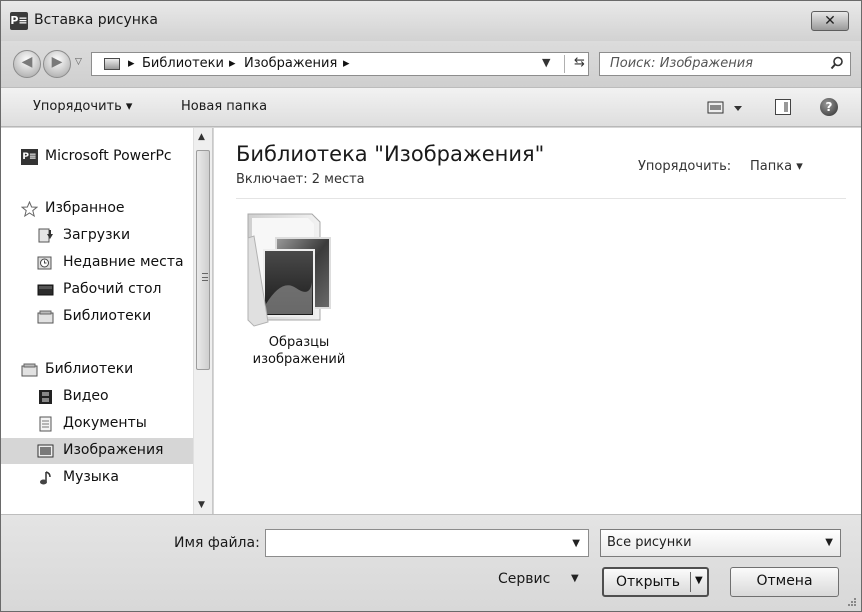 The image size is (862, 612). What do you see at coordinates (123, 262) in the screenshot?
I see `sidebar-item-label: Недавние места` at bounding box center [123, 262].